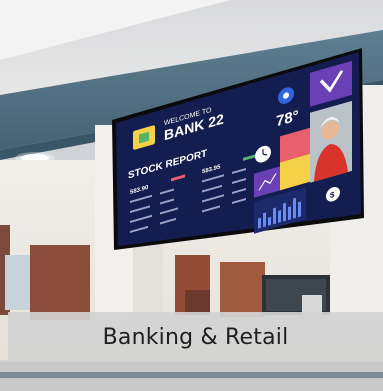 Image resolution: width=383 pixels, height=391 pixels. What do you see at coordinates (195, 337) in the screenshot?
I see `category-caption: Banking & Retail` at bounding box center [195, 337].